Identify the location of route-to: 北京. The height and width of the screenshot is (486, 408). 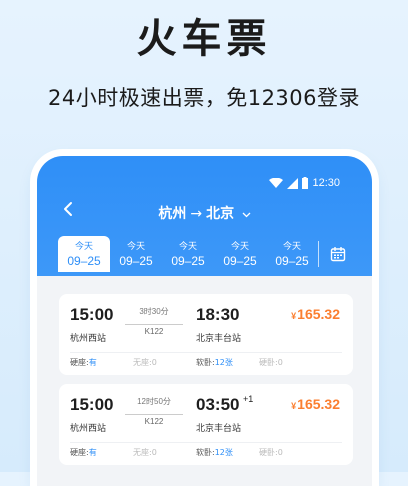
(220, 214).